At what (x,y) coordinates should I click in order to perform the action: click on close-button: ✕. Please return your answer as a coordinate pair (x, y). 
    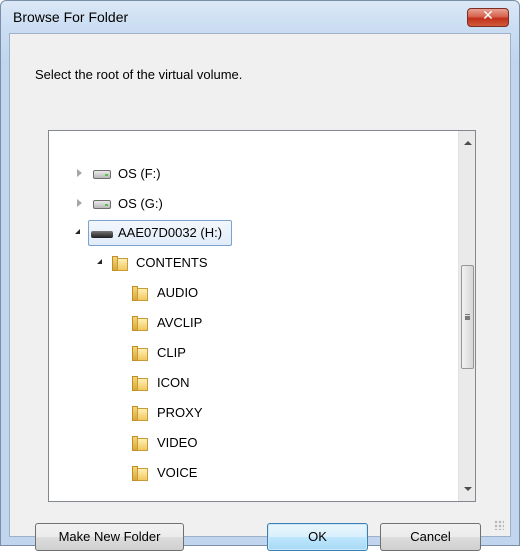
    Looking at the image, I should click on (488, 17).